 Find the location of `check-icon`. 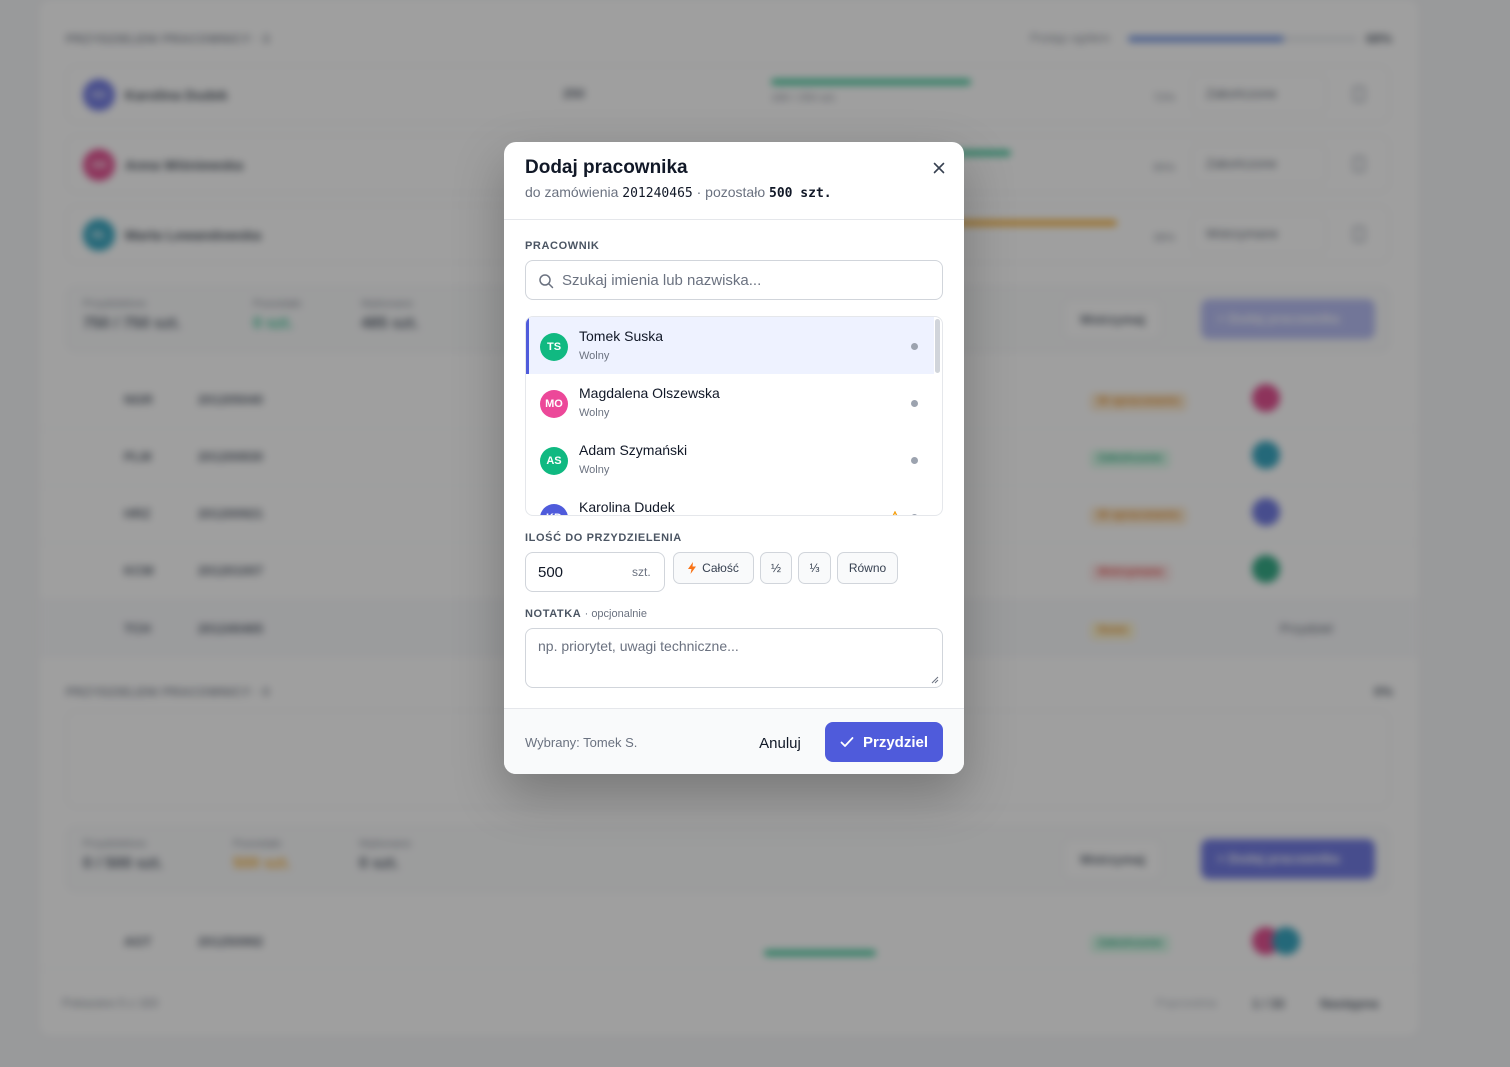

check-icon is located at coordinates (847, 742).